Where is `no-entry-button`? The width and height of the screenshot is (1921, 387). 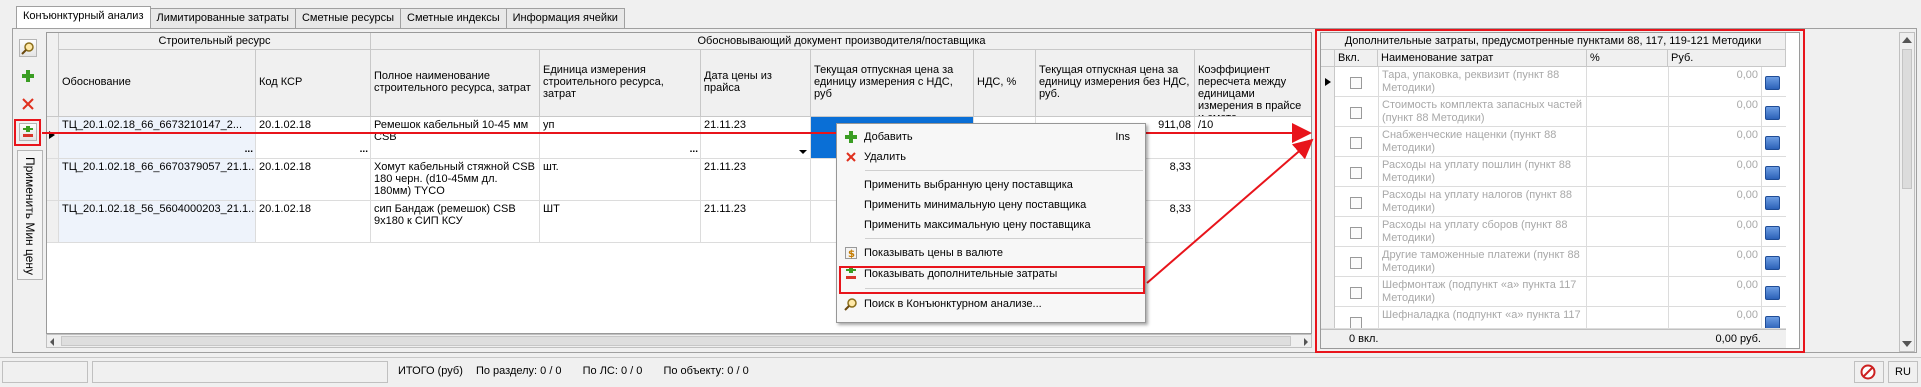
no-entry-button is located at coordinates (1869, 372).